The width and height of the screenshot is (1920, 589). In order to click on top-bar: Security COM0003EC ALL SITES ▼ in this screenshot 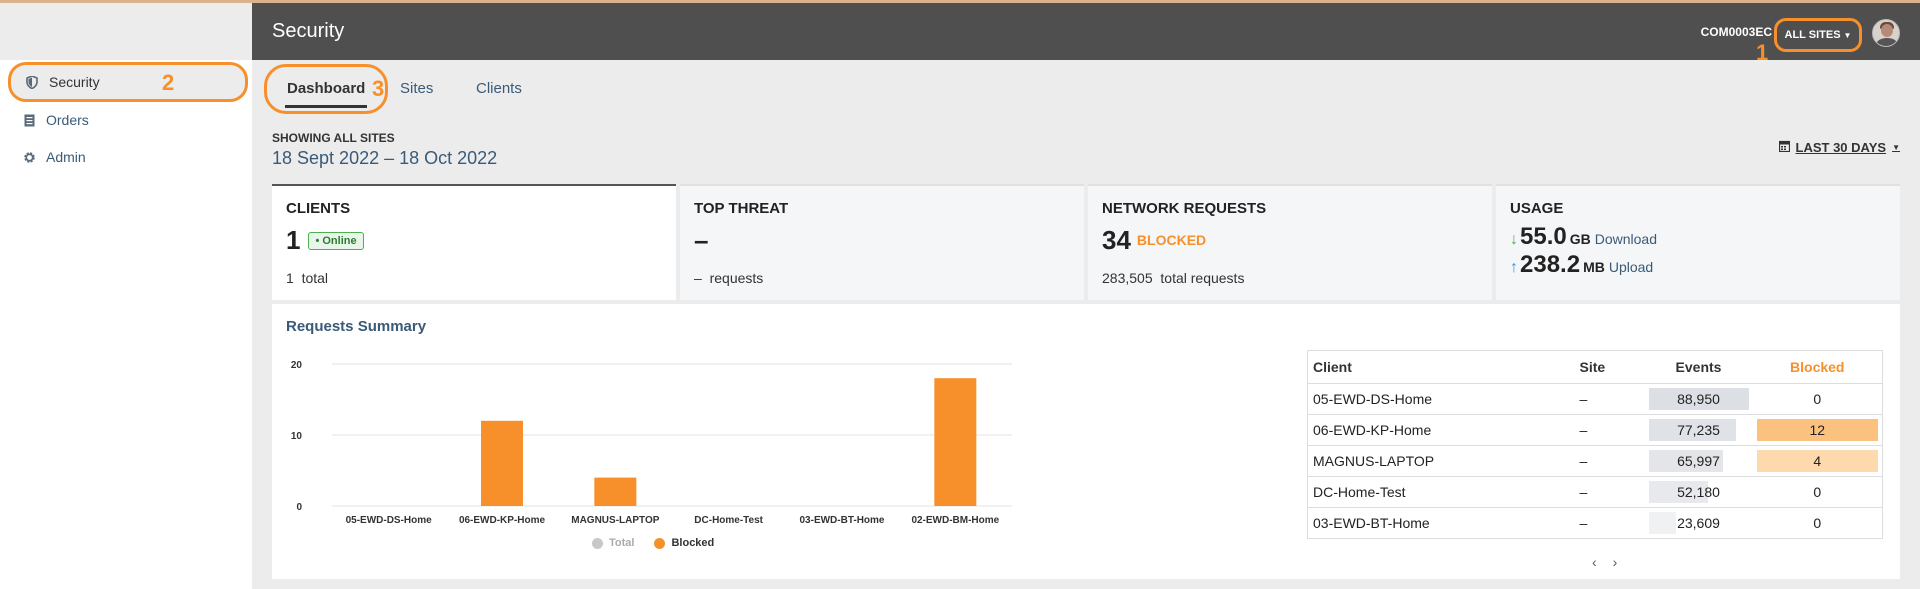, I will do `click(960, 30)`.